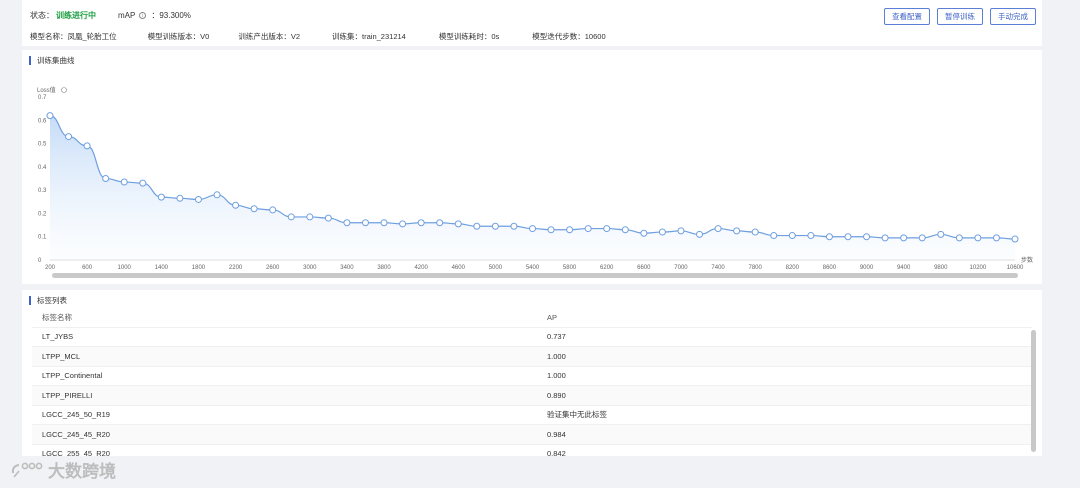 This screenshot has width=1080, height=488. I want to click on watermark-logo-icon, so click(27, 470).